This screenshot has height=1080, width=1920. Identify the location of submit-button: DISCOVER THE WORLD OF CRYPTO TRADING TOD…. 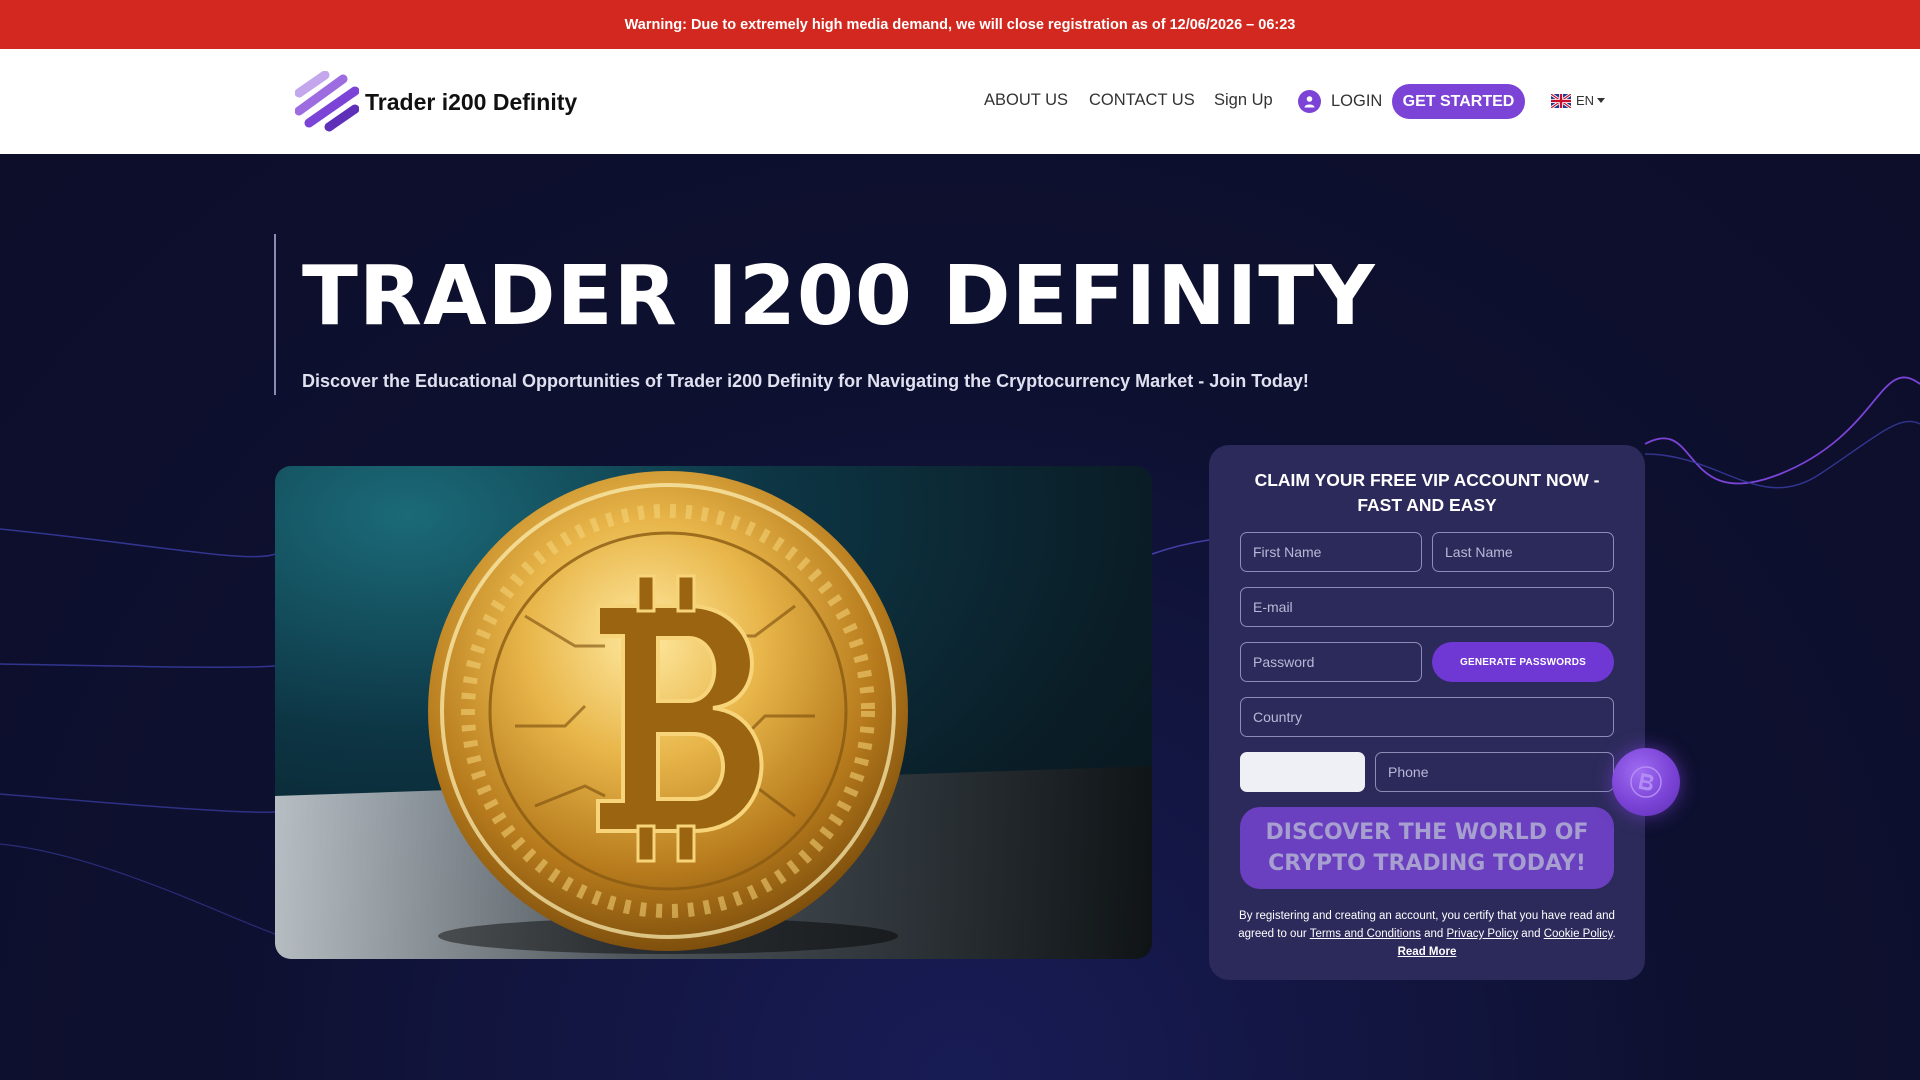
(1427, 848).